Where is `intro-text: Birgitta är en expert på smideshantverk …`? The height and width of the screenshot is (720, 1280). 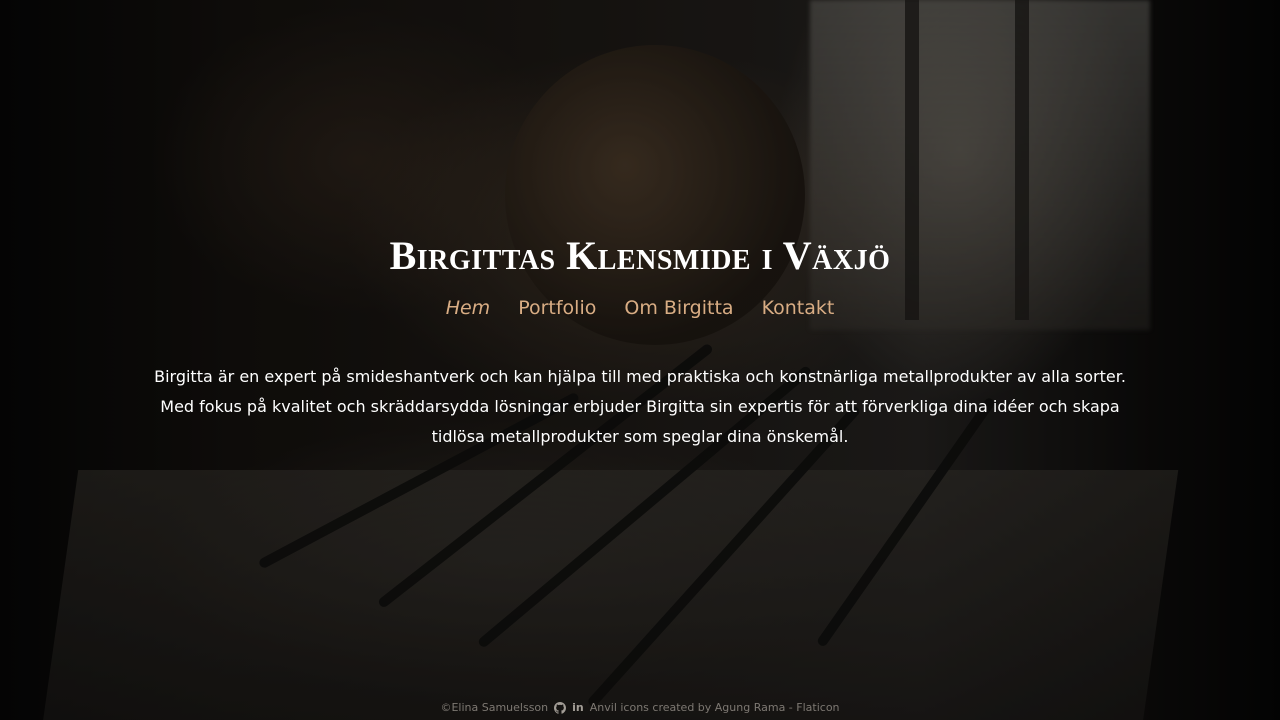 intro-text: Birgitta är en expert på smideshantverk … is located at coordinates (640, 406).